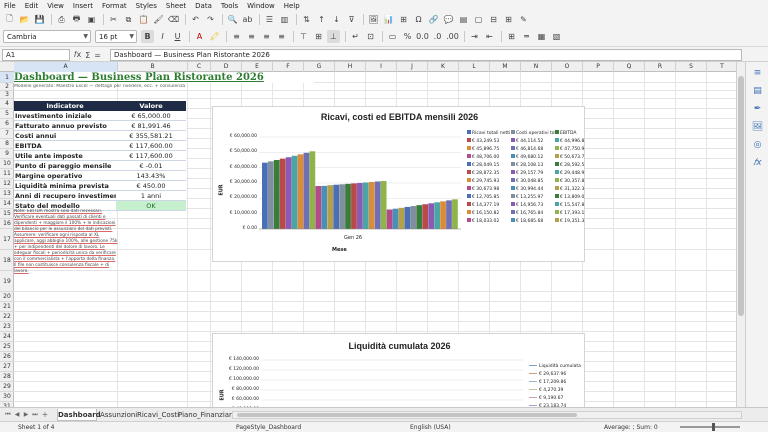  Describe the element at coordinates (7, 297) in the screenshot. I see `row-header-20: 20` at that location.